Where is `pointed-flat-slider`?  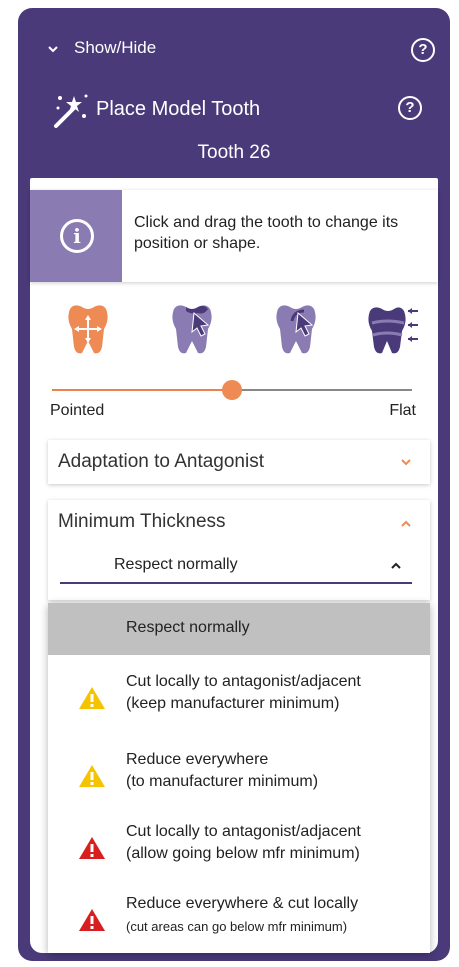
pointed-flat-slider is located at coordinates (232, 390).